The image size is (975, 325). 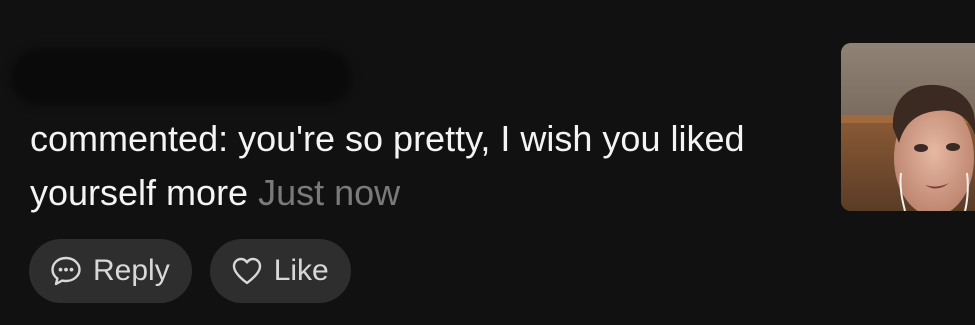 What do you see at coordinates (329, 192) in the screenshot?
I see `timestamp: Just now` at bounding box center [329, 192].